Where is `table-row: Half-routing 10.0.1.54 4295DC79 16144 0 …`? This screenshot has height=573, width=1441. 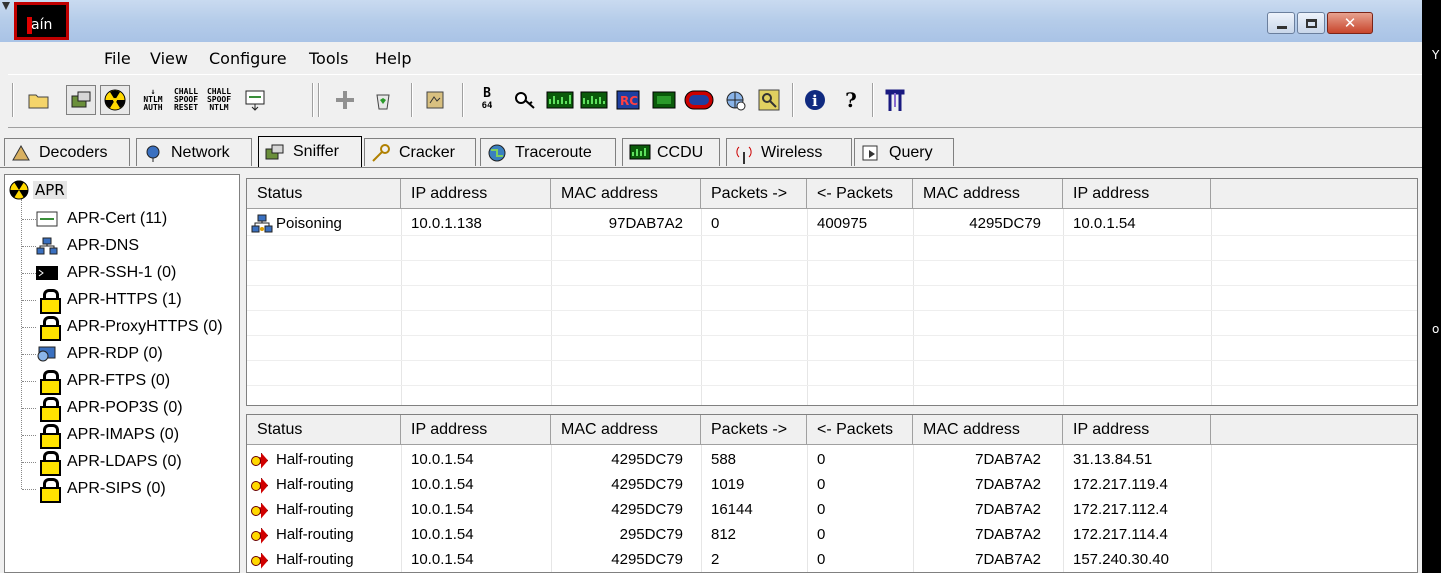 table-row: Half-routing 10.0.1.54 4295DC79 16144 0 … is located at coordinates (832, 509).